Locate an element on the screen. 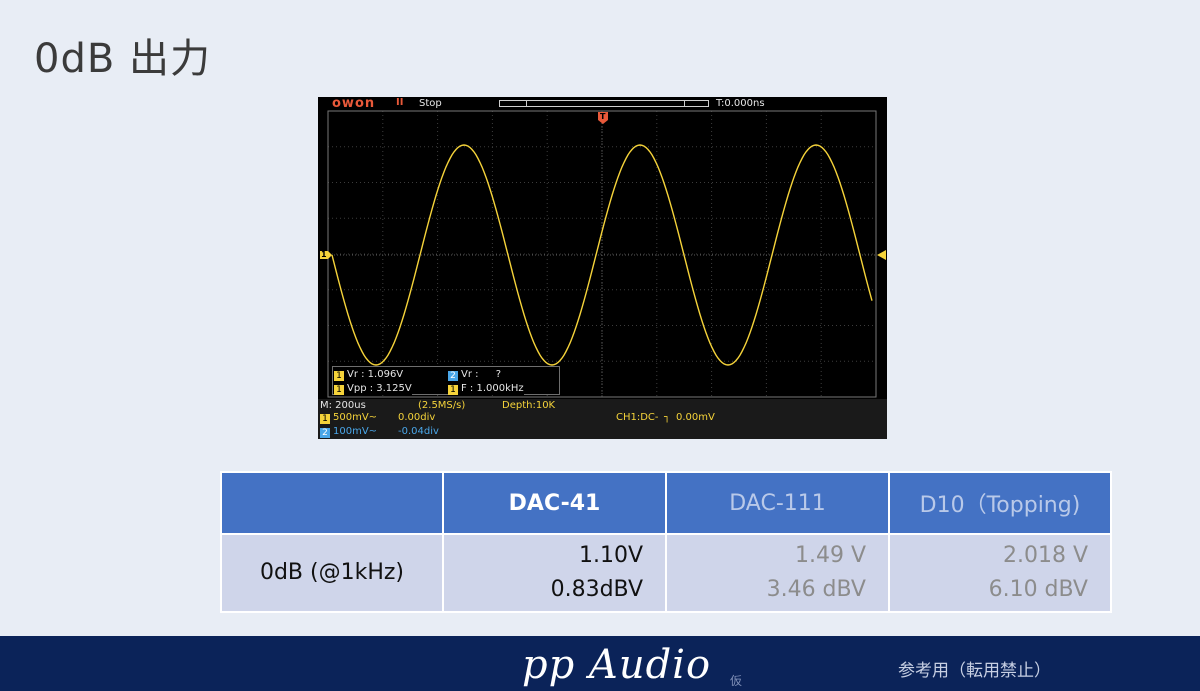  pause-icon: II is located at coordinates (400, 102).